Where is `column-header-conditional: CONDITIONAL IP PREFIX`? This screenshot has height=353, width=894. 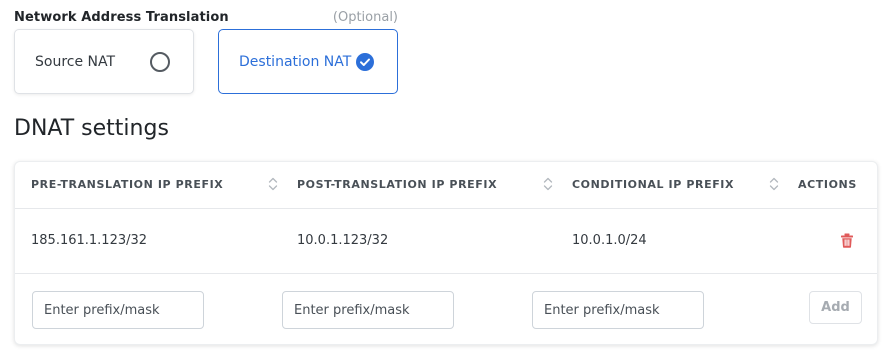
column-header-conditional: CONDITIONAL IP PREFIX is located at coordinates (653, 184).